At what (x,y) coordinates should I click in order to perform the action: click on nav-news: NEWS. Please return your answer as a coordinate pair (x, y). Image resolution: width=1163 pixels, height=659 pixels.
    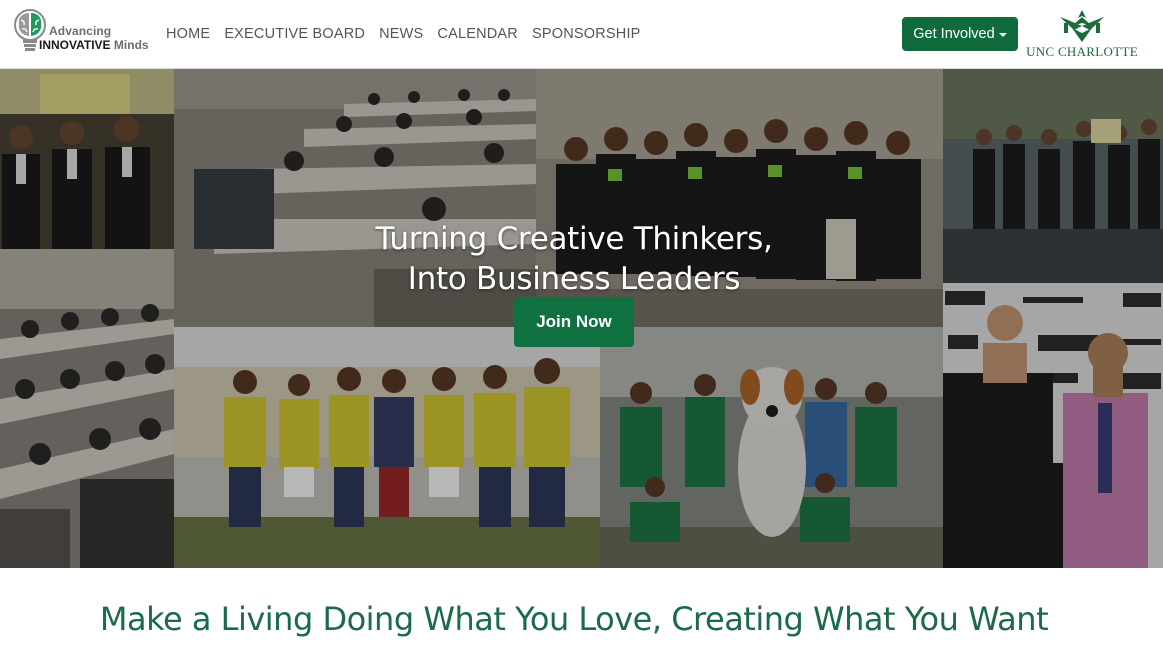
    Looking at the image, I should click on (401, 34).